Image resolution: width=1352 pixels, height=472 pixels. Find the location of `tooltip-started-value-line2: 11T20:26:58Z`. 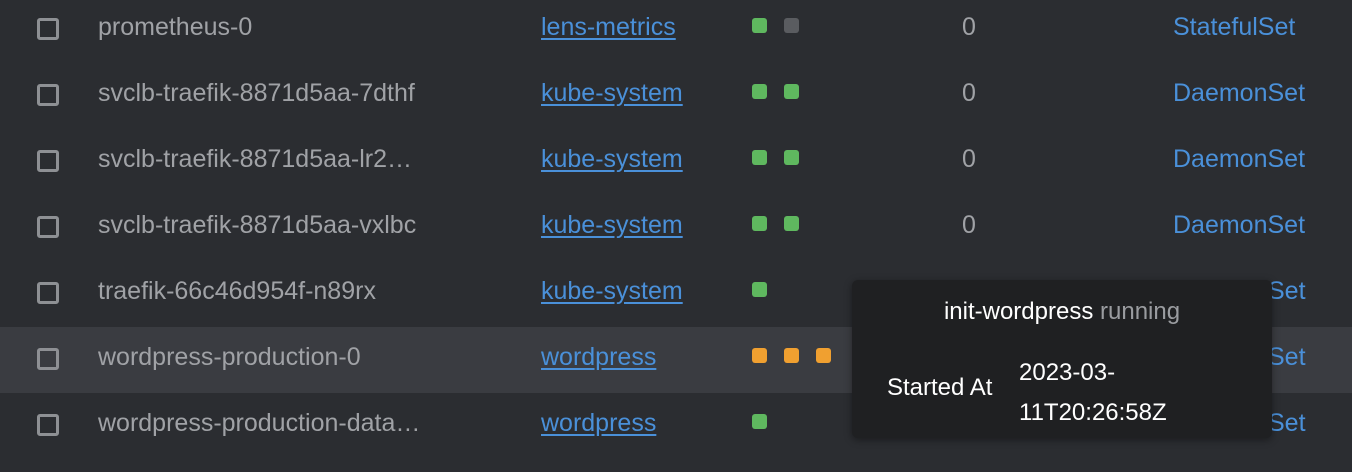

tooltip-started-value-line2: 11T20:26:58Z is located at coordinates (1093, 412).